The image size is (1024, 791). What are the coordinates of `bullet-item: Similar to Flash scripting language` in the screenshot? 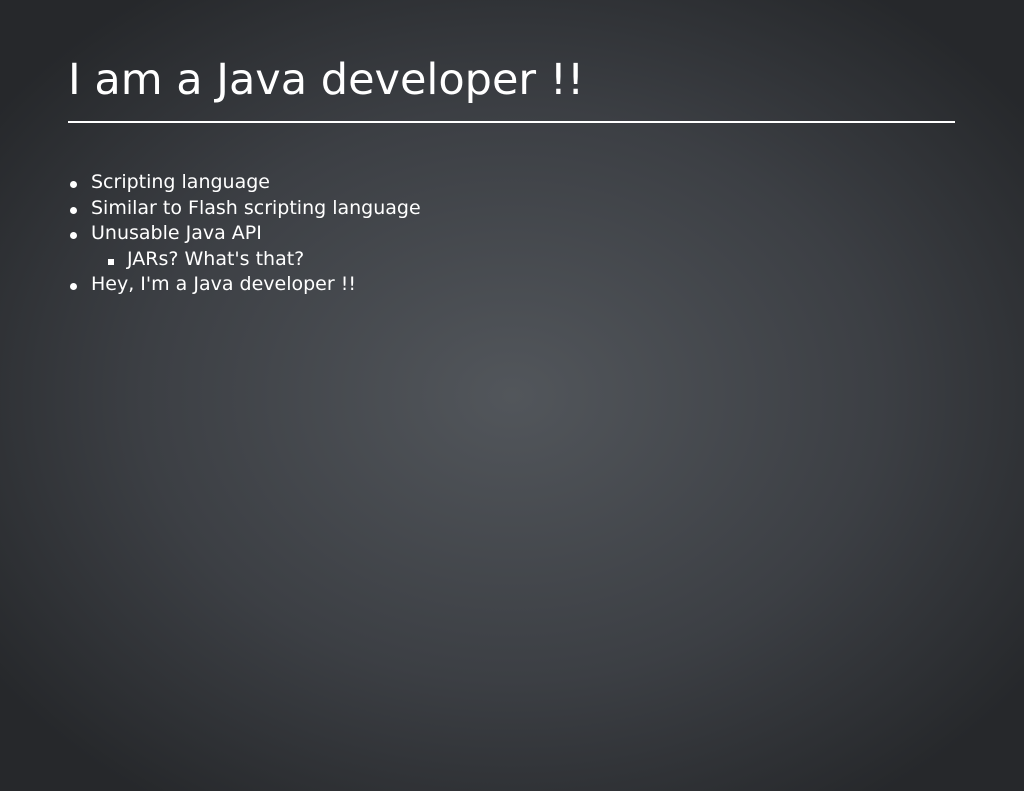 It's located at (244, 209).